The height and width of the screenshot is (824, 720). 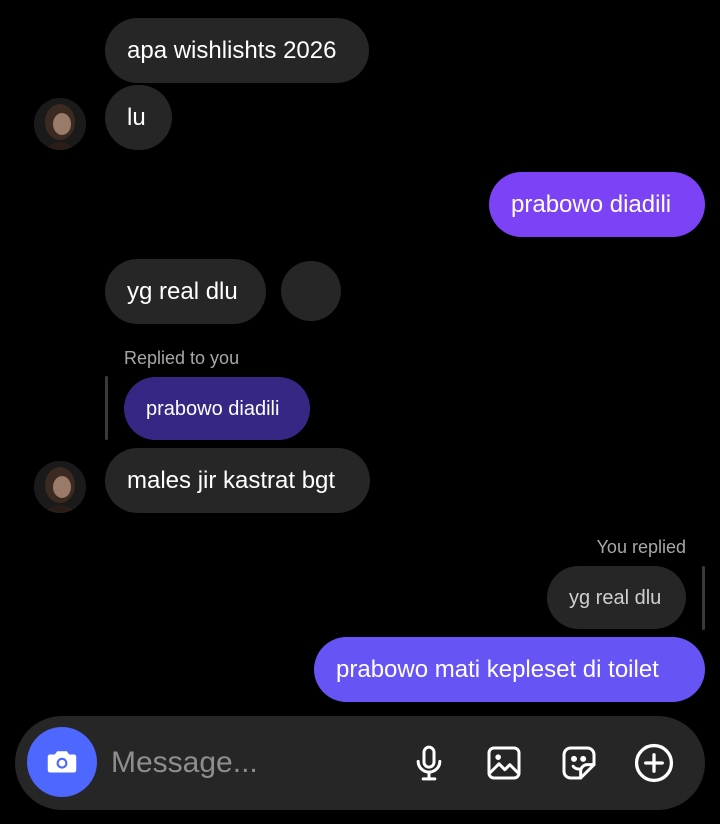 I want to click on sticker-icon, so click(x=579, y=763).